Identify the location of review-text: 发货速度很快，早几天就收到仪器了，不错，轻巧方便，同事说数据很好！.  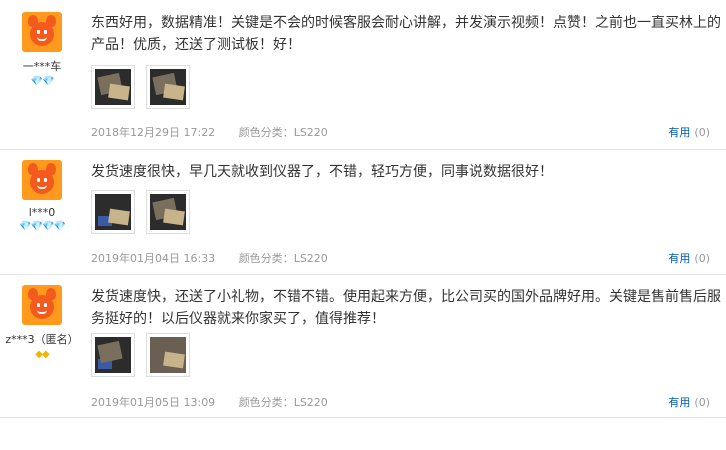
(322, 172).